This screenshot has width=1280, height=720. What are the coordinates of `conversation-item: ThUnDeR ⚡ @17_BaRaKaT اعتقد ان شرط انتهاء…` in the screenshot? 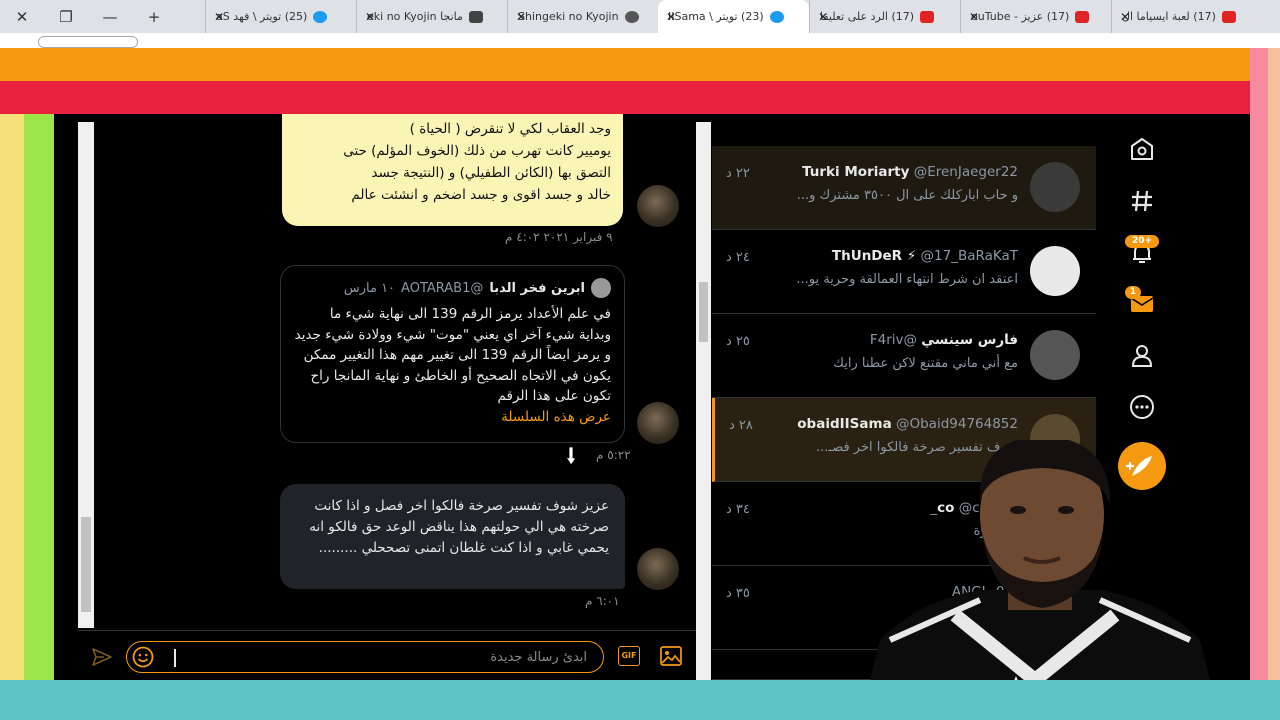 It's located at (904, 272).